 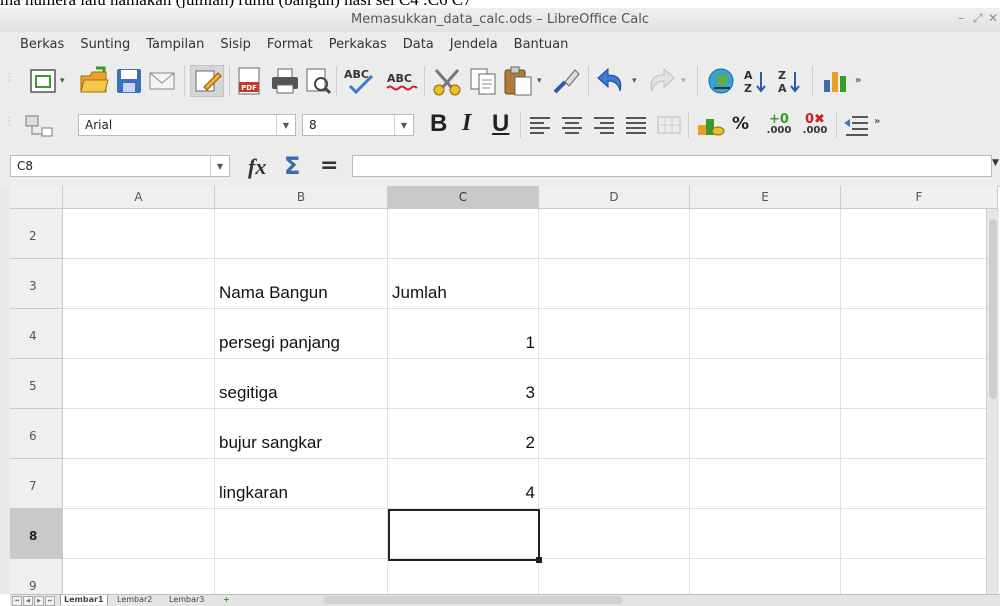 What do you see at coordinates (187, 125) in the screenshot?
I see `font-name-combo: Arial ▼` at bounding box center [187, 125].